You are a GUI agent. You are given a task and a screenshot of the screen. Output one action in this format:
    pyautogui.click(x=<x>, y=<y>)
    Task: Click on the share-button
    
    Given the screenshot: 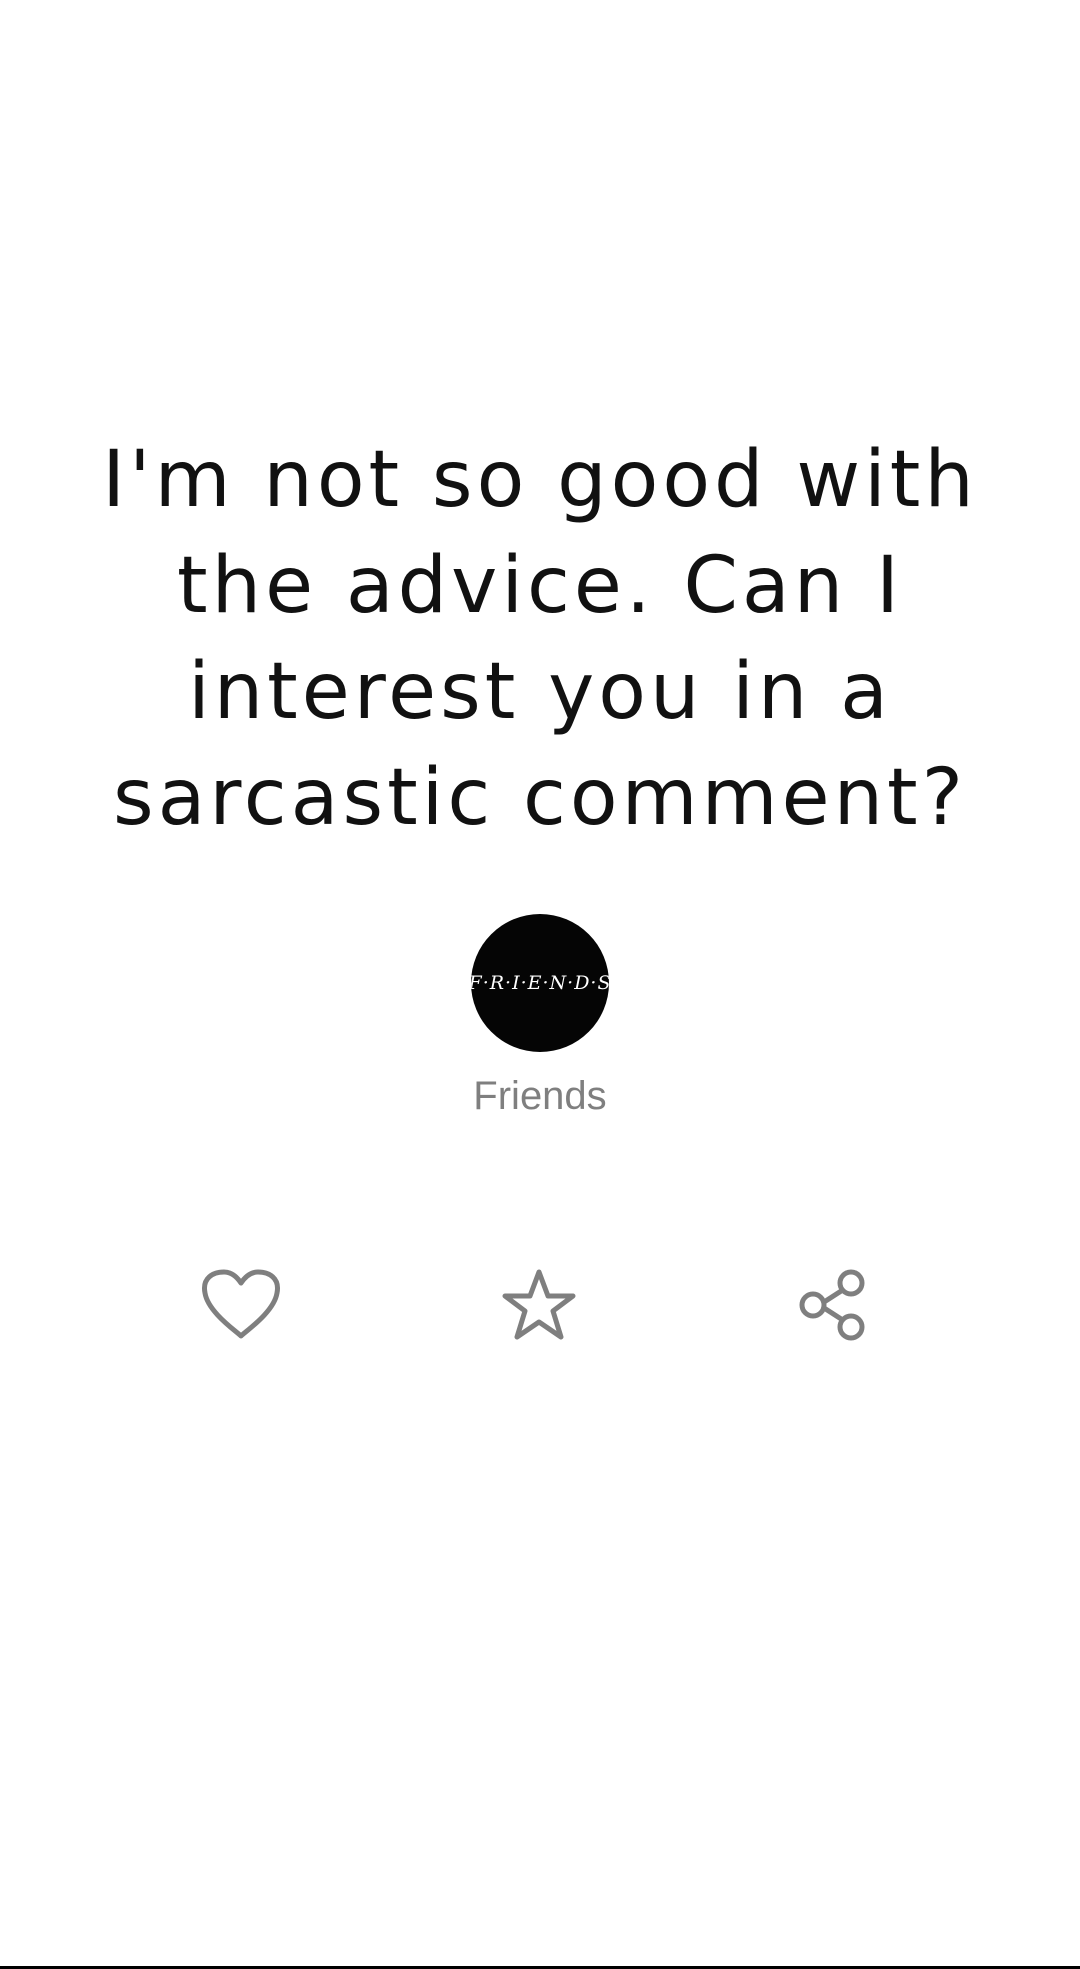 What is the action you would take?
    pyautogui.click(x=832, y=1305)
    